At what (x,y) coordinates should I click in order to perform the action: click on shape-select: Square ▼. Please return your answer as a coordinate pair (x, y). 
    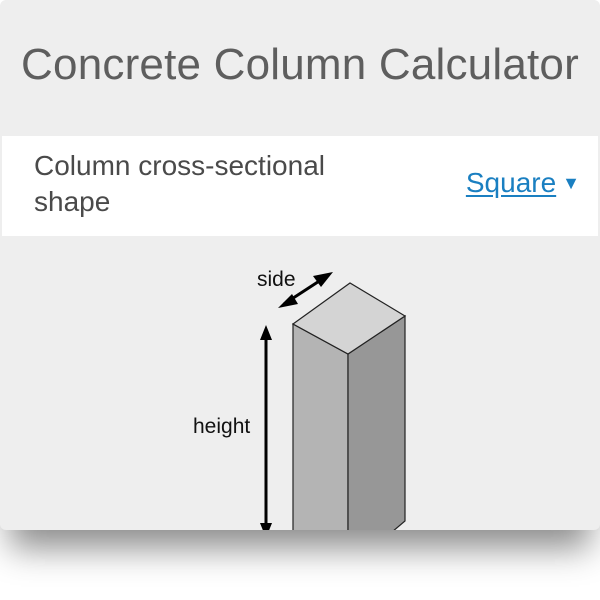
    Looking at the image, I should click on (523, 183).